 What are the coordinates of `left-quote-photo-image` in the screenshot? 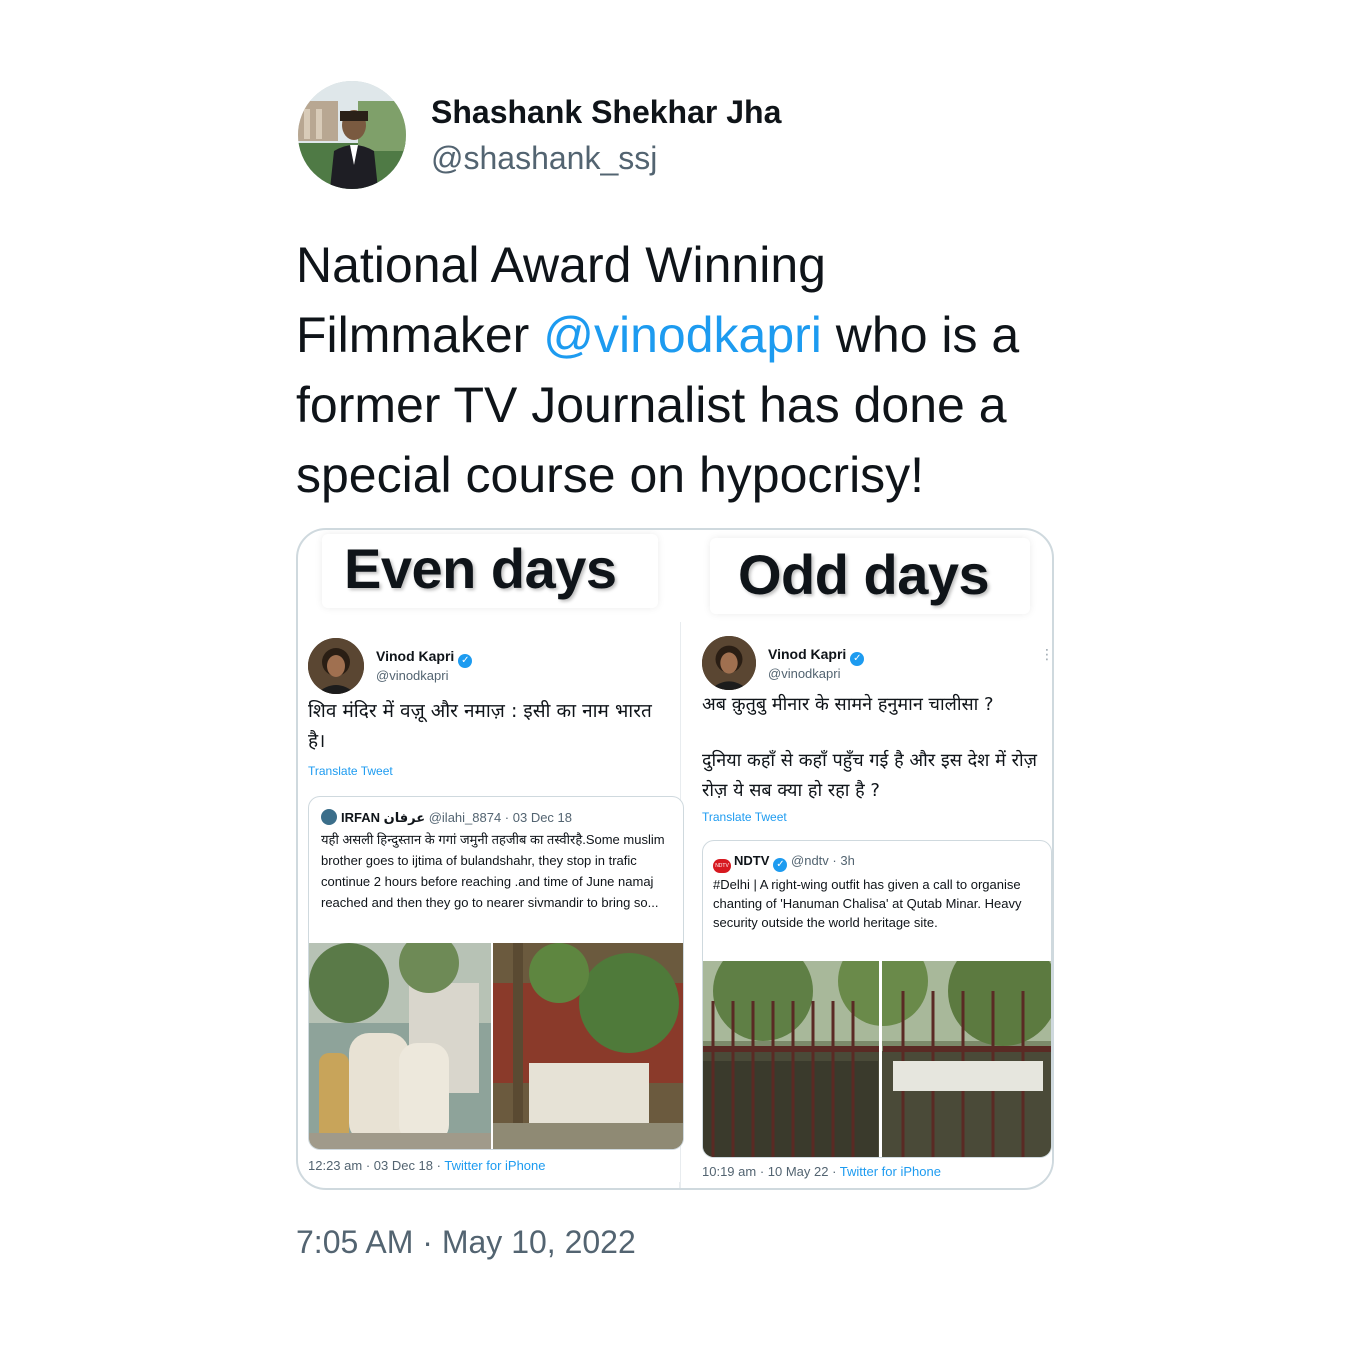 It's located at (496, 1046).